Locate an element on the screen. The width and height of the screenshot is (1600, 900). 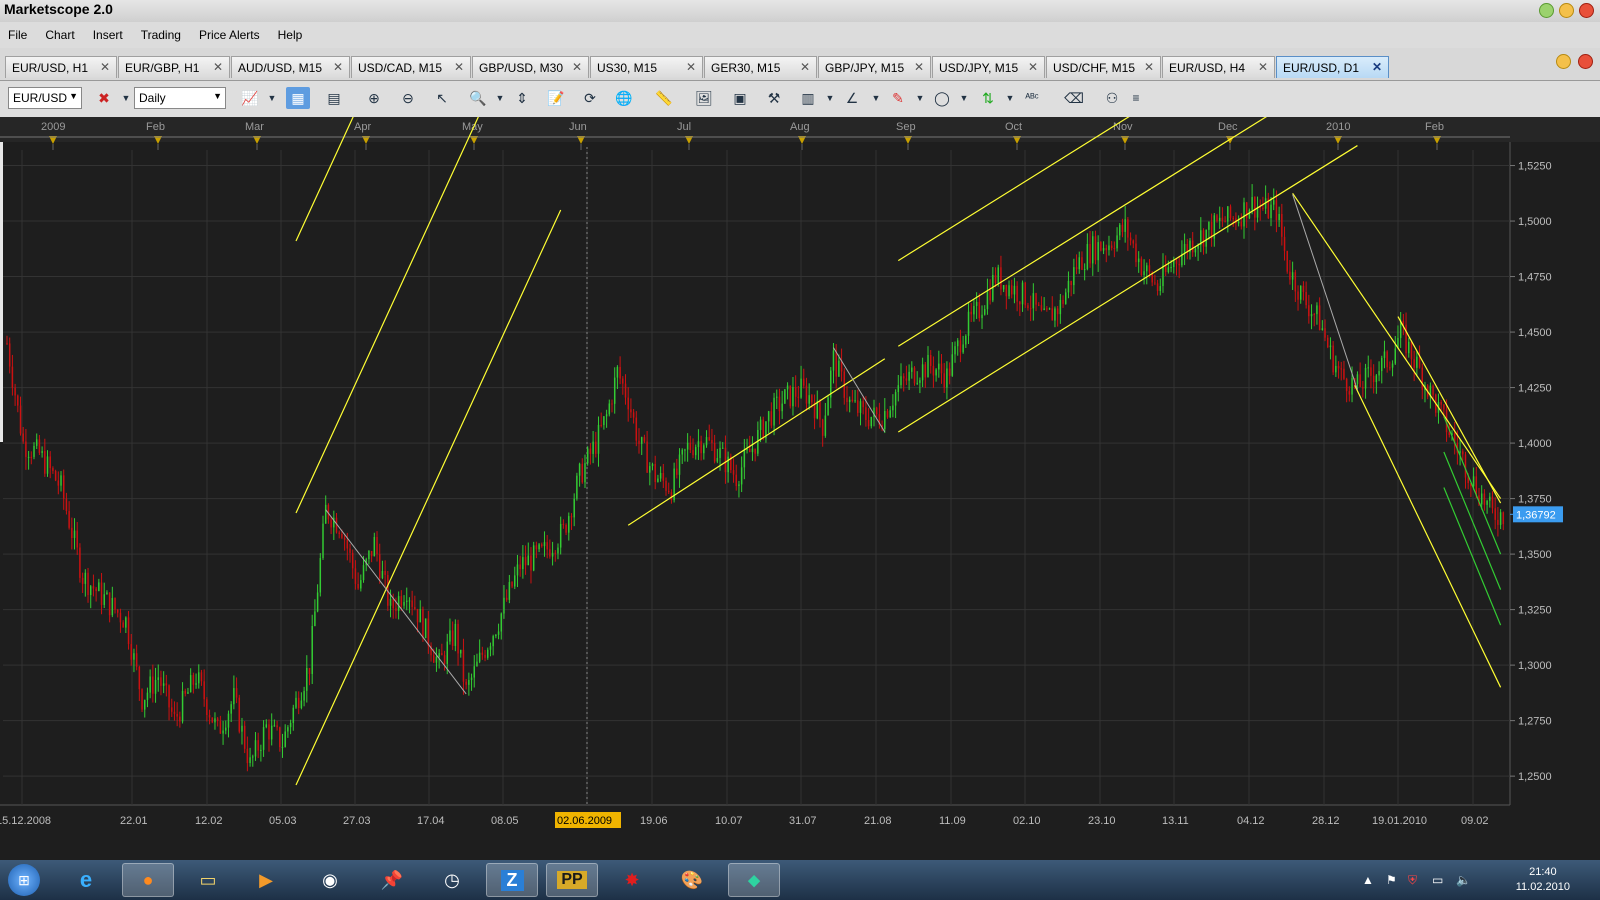
menu-price-alerts: Price Alerts is located at coordinates (229, 35).